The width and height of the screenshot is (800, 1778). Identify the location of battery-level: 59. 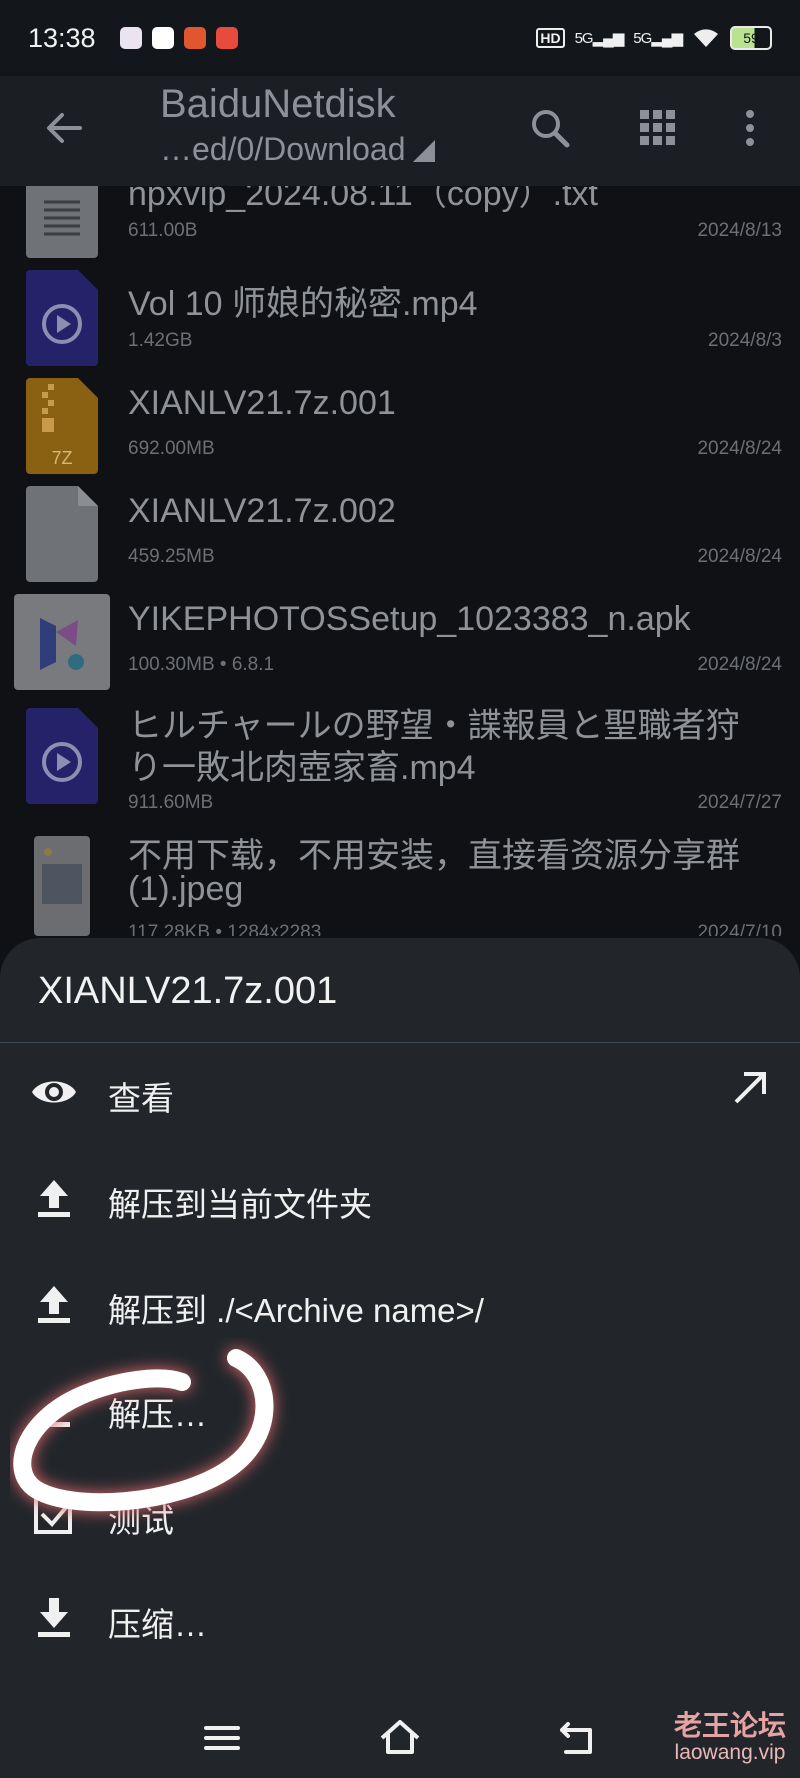
(751, 38).